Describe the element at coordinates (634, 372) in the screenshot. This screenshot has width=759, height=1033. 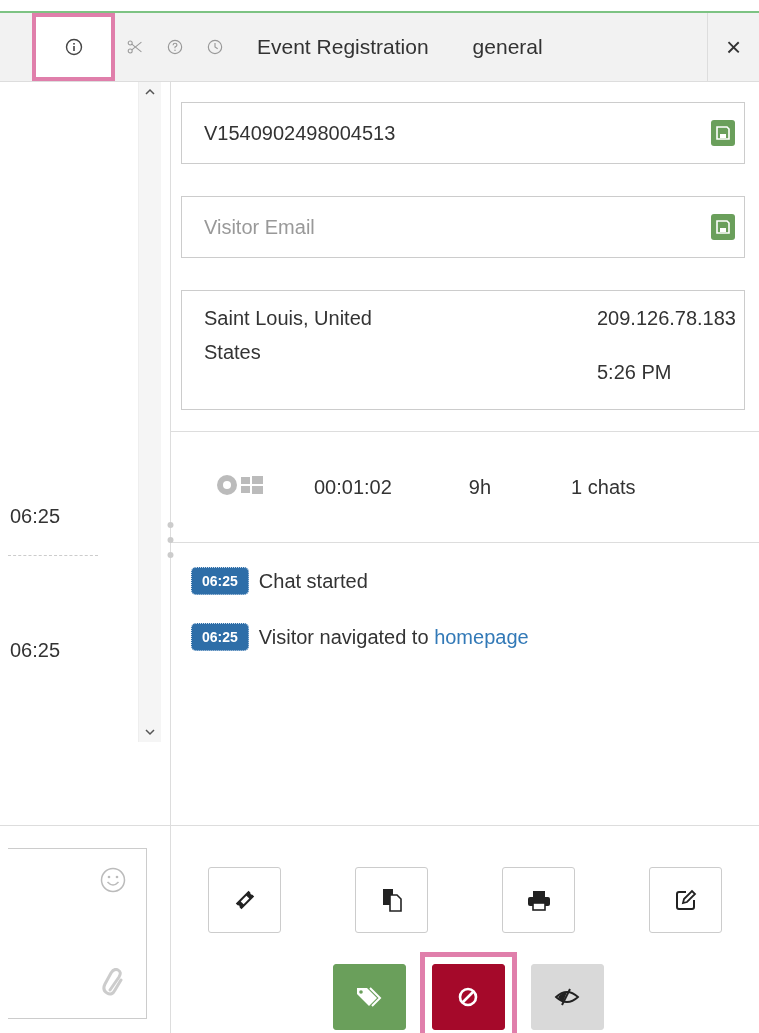
I see `local-time: 5:26 PM` at that location.